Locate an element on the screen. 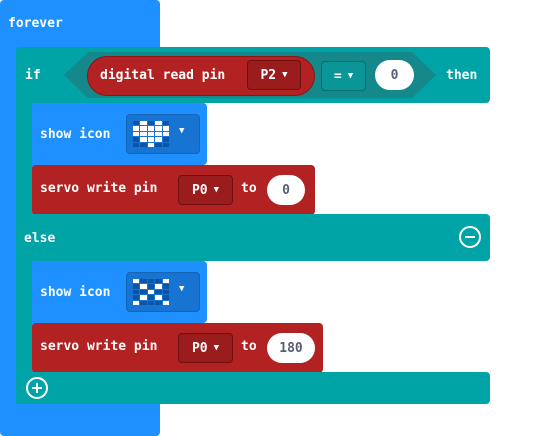 The image size is (541, 436). else-label: else is located at coordinates (40, 238).